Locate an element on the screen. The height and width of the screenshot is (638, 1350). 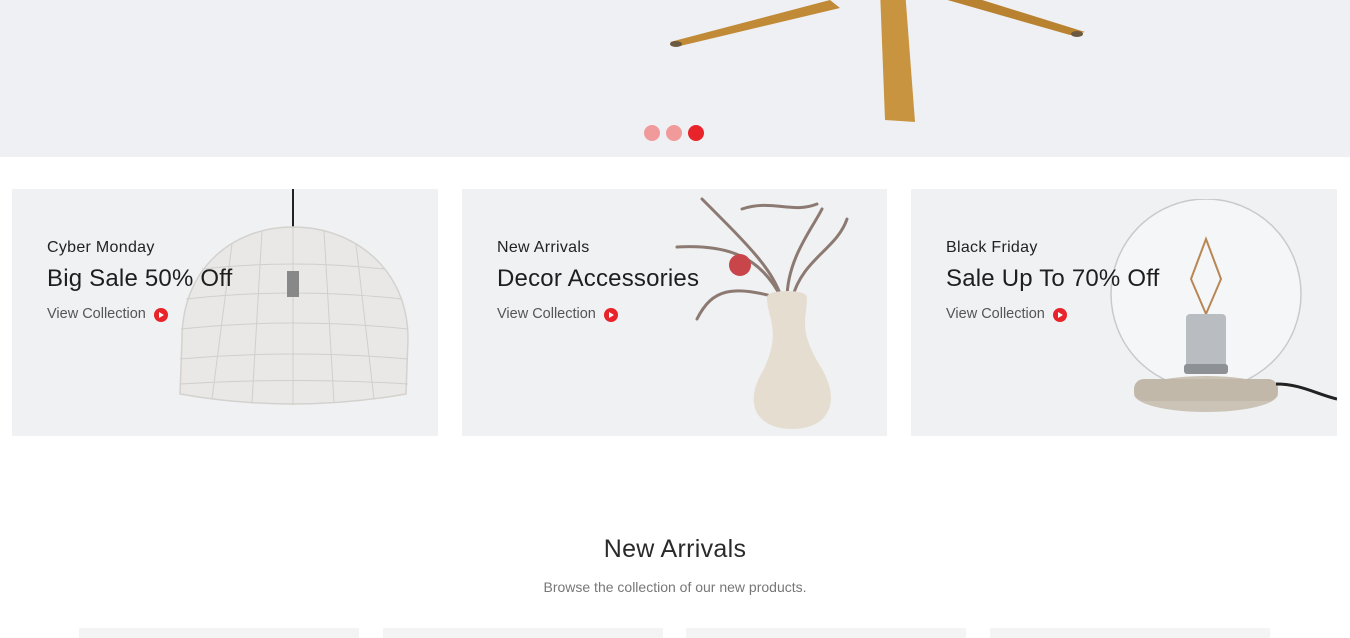
banner-headline: Big Sale 50% Off is located at coordinates (140, 278).